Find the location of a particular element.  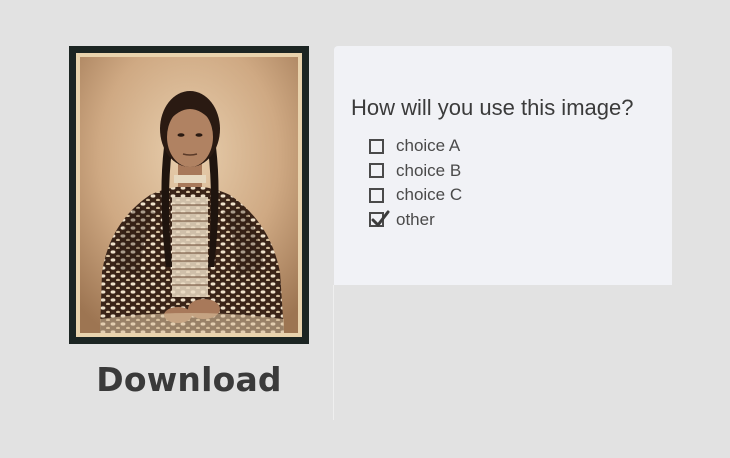

checkmark-icon is located at coordinates (380, 218).